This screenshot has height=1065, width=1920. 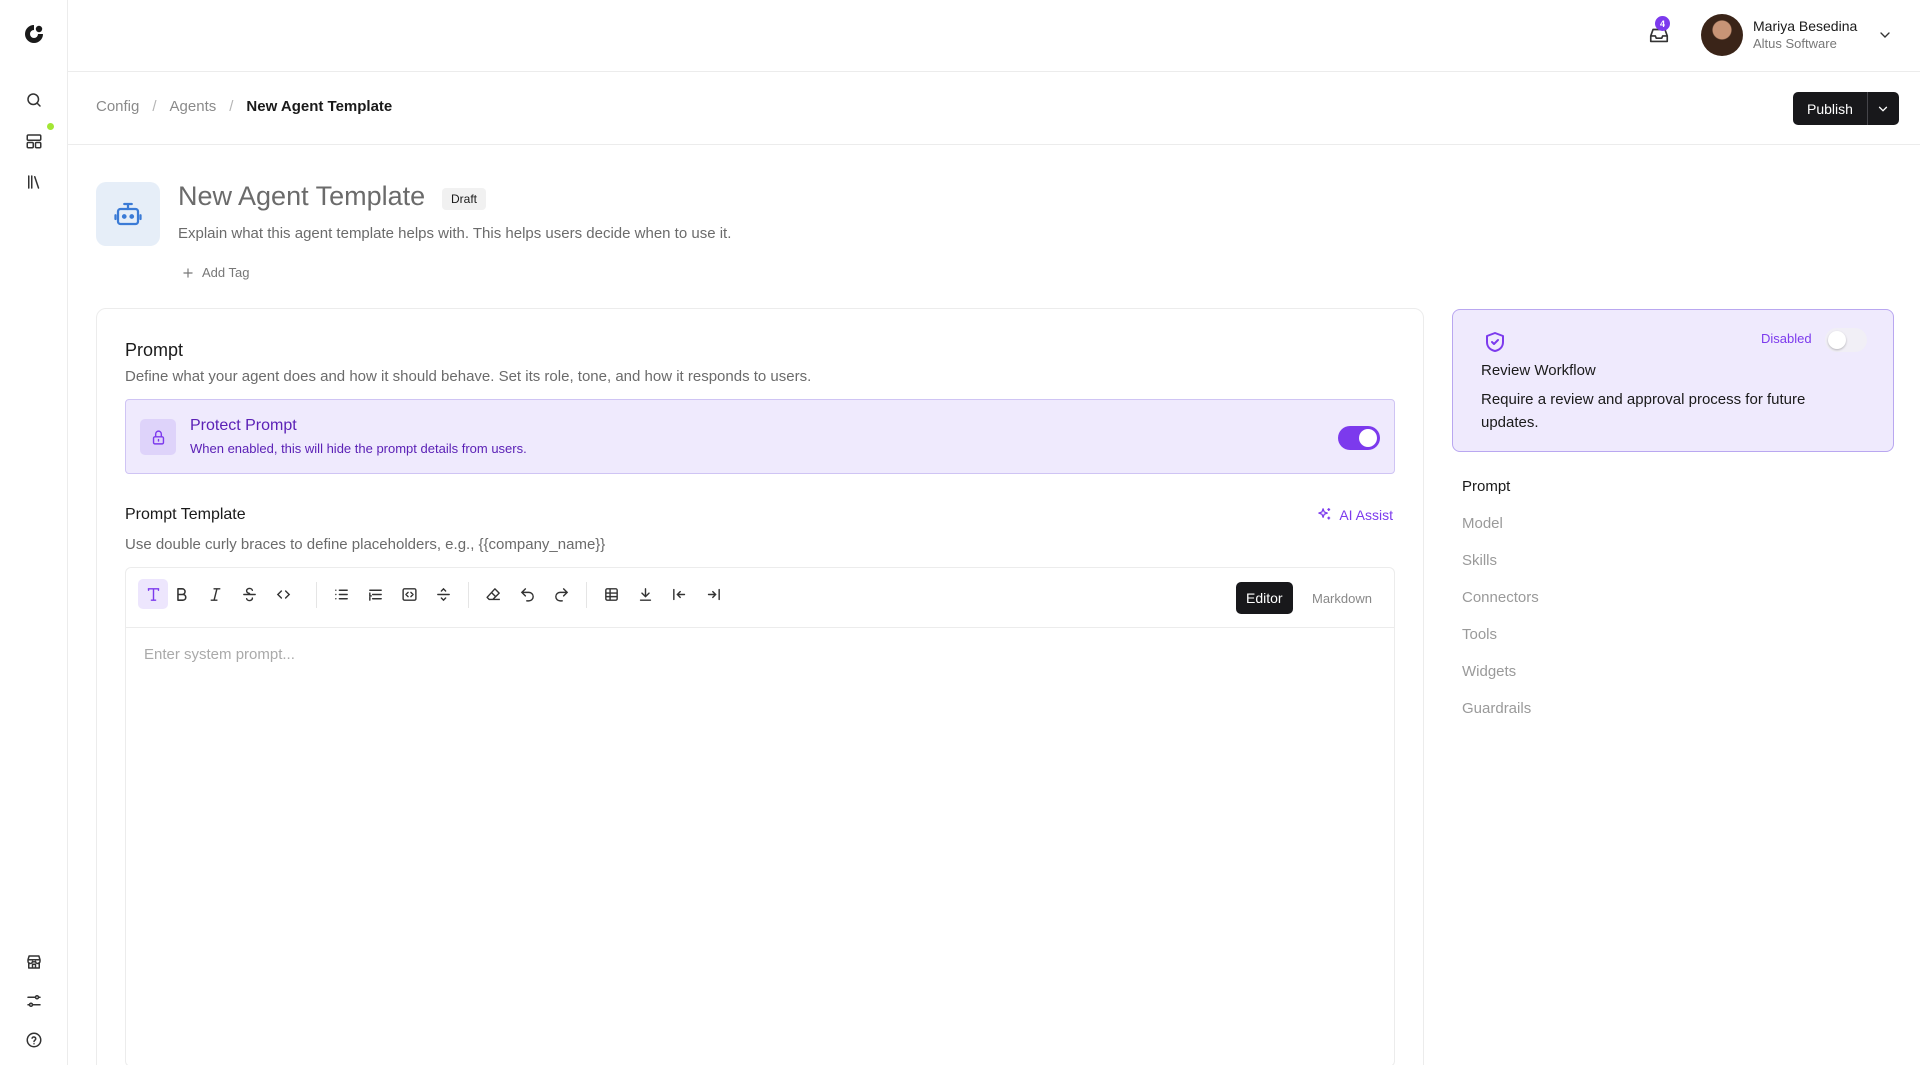 What do you see at coordinates (154, 350) in the screenshot?
I see `section-title: Prompt` at bounding box center [154, 350].